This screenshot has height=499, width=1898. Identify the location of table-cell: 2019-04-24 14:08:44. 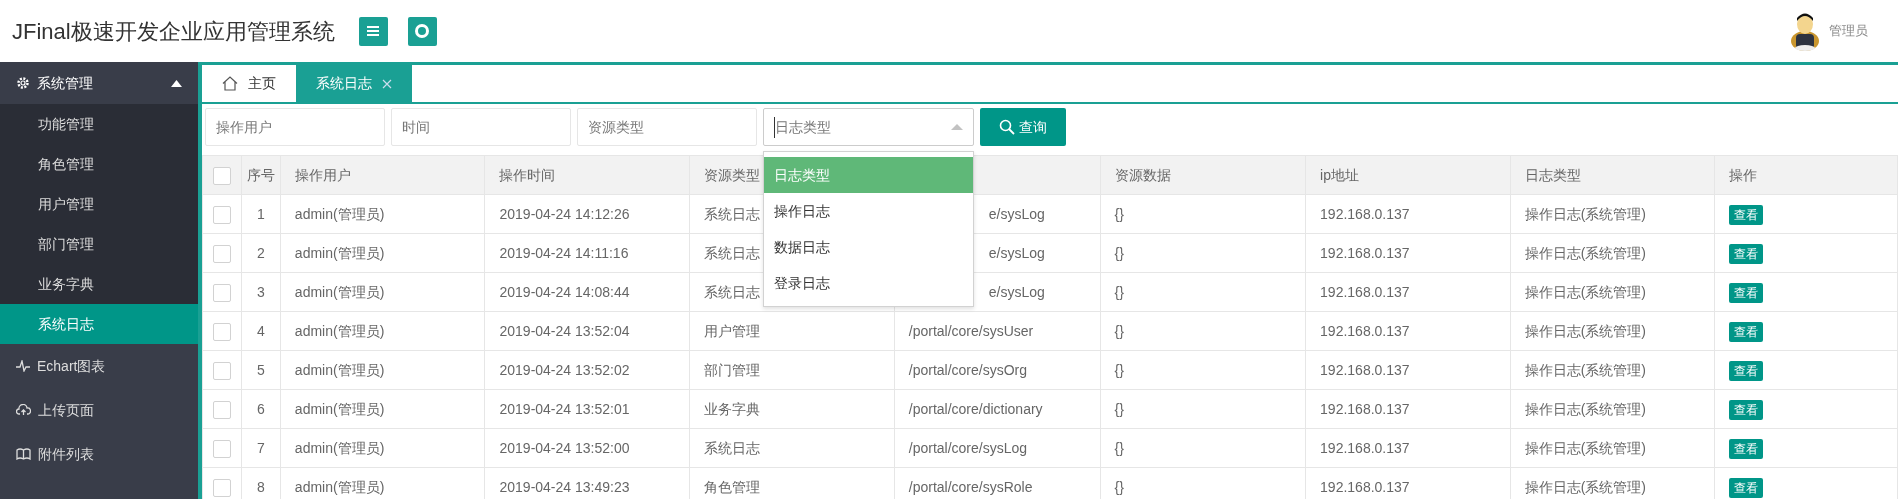
(587, 292).